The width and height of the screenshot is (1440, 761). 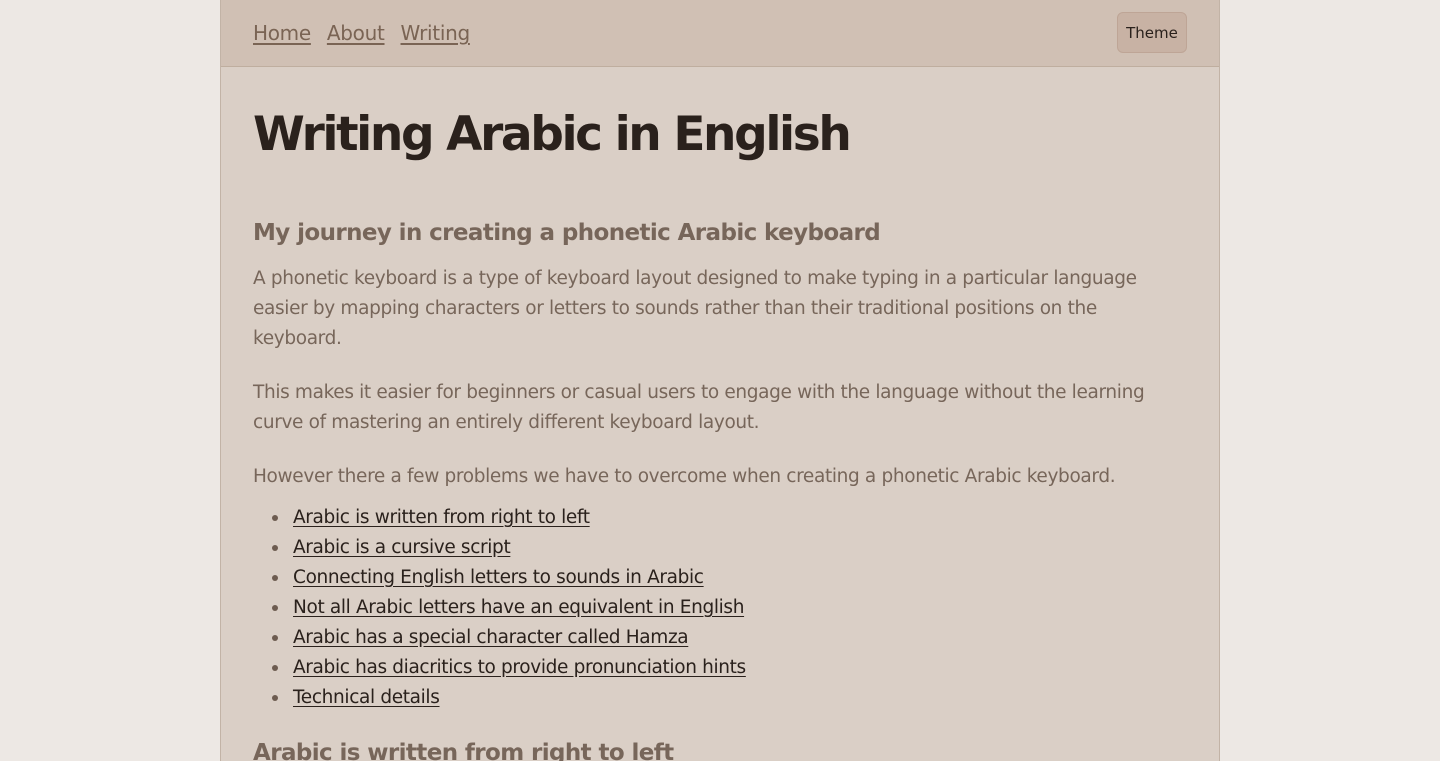 What do you see at coordinates (441, 517) in the screenshot?
I see `toc-link-right-to-left: Arabic is written from right to left` at bounding box center [441, 517].